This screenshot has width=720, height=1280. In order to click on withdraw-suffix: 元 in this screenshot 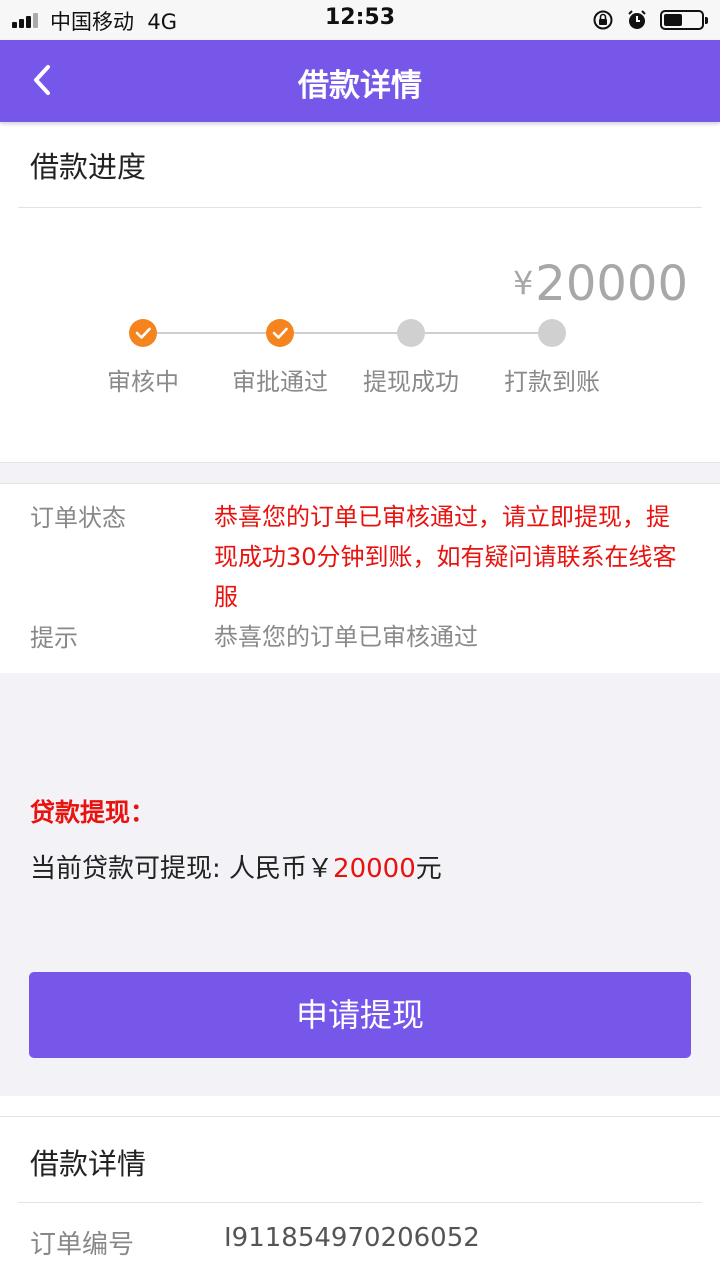, I will do `click(428, 869)`.